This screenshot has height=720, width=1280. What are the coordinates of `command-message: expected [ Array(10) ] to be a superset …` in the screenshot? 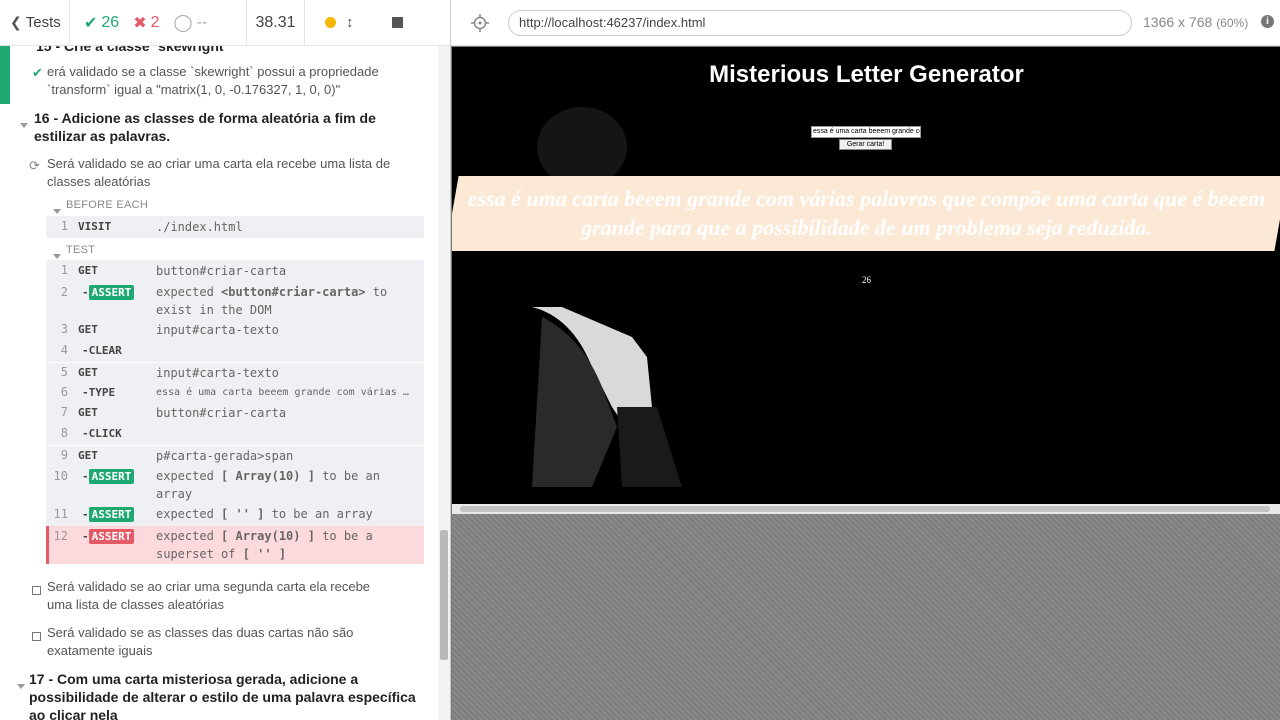 It's located at (287, 545).